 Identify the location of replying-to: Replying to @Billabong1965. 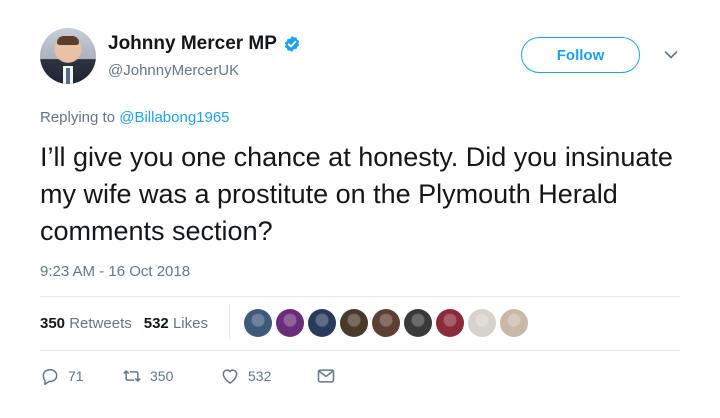
(135, 117).